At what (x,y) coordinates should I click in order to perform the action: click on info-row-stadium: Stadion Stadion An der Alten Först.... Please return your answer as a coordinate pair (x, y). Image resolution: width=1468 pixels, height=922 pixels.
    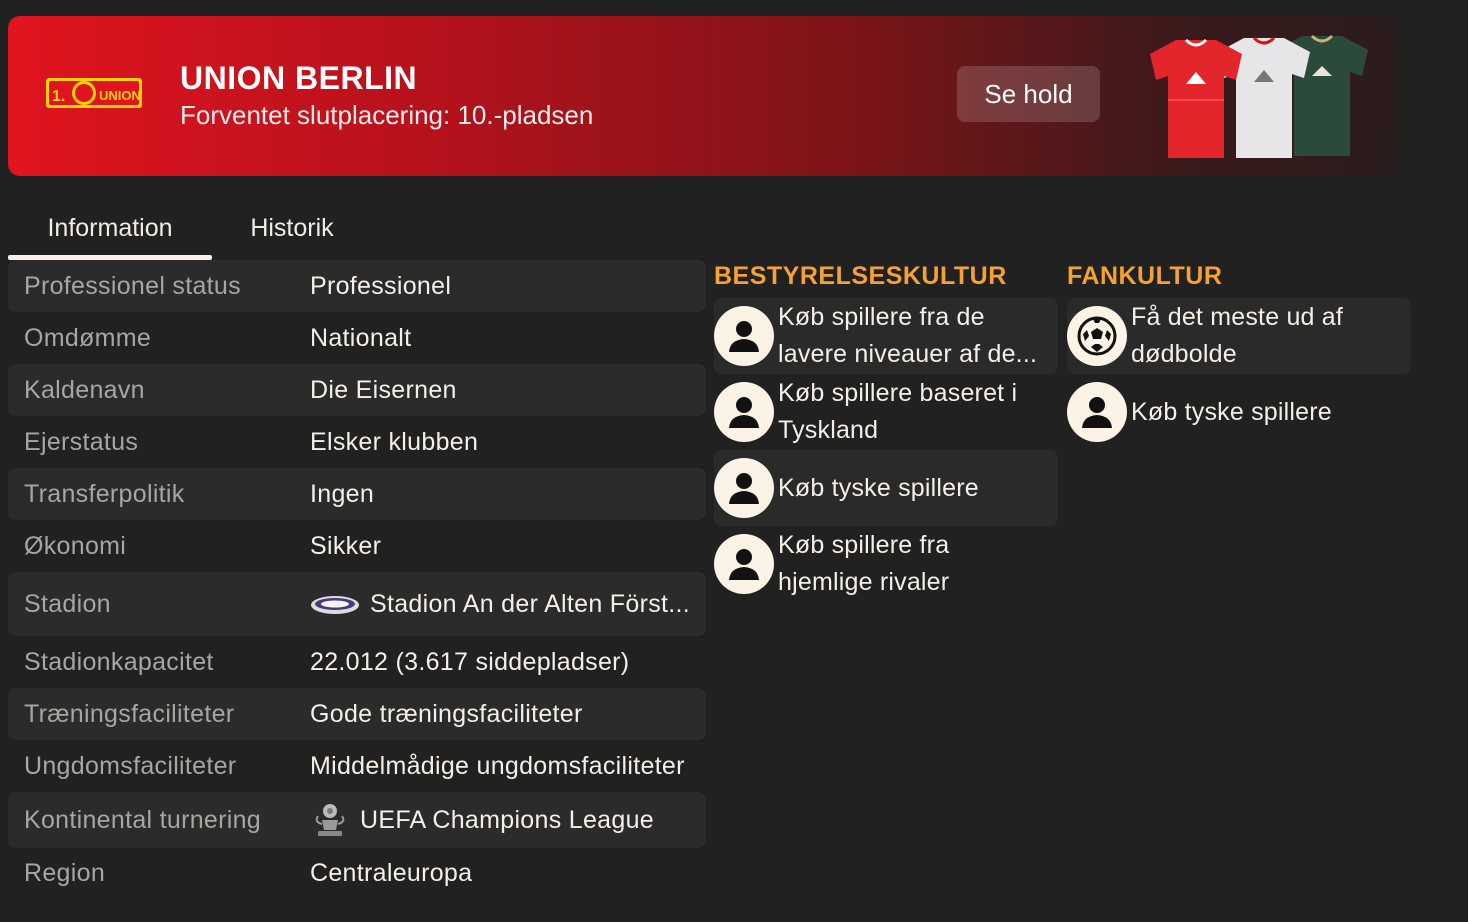
    Looking at the image, I should click on (357, 604).